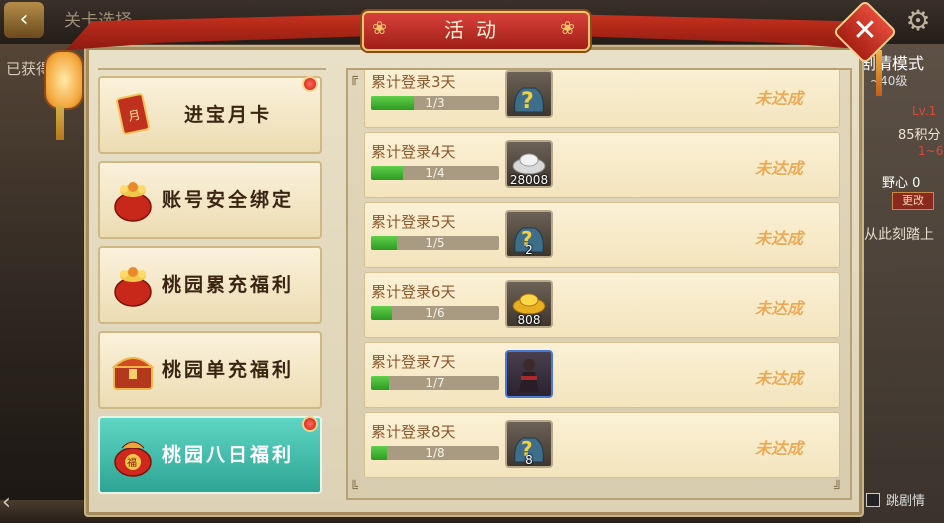  I want to click on mystery-bag-icon: ?, so click(529, 100).